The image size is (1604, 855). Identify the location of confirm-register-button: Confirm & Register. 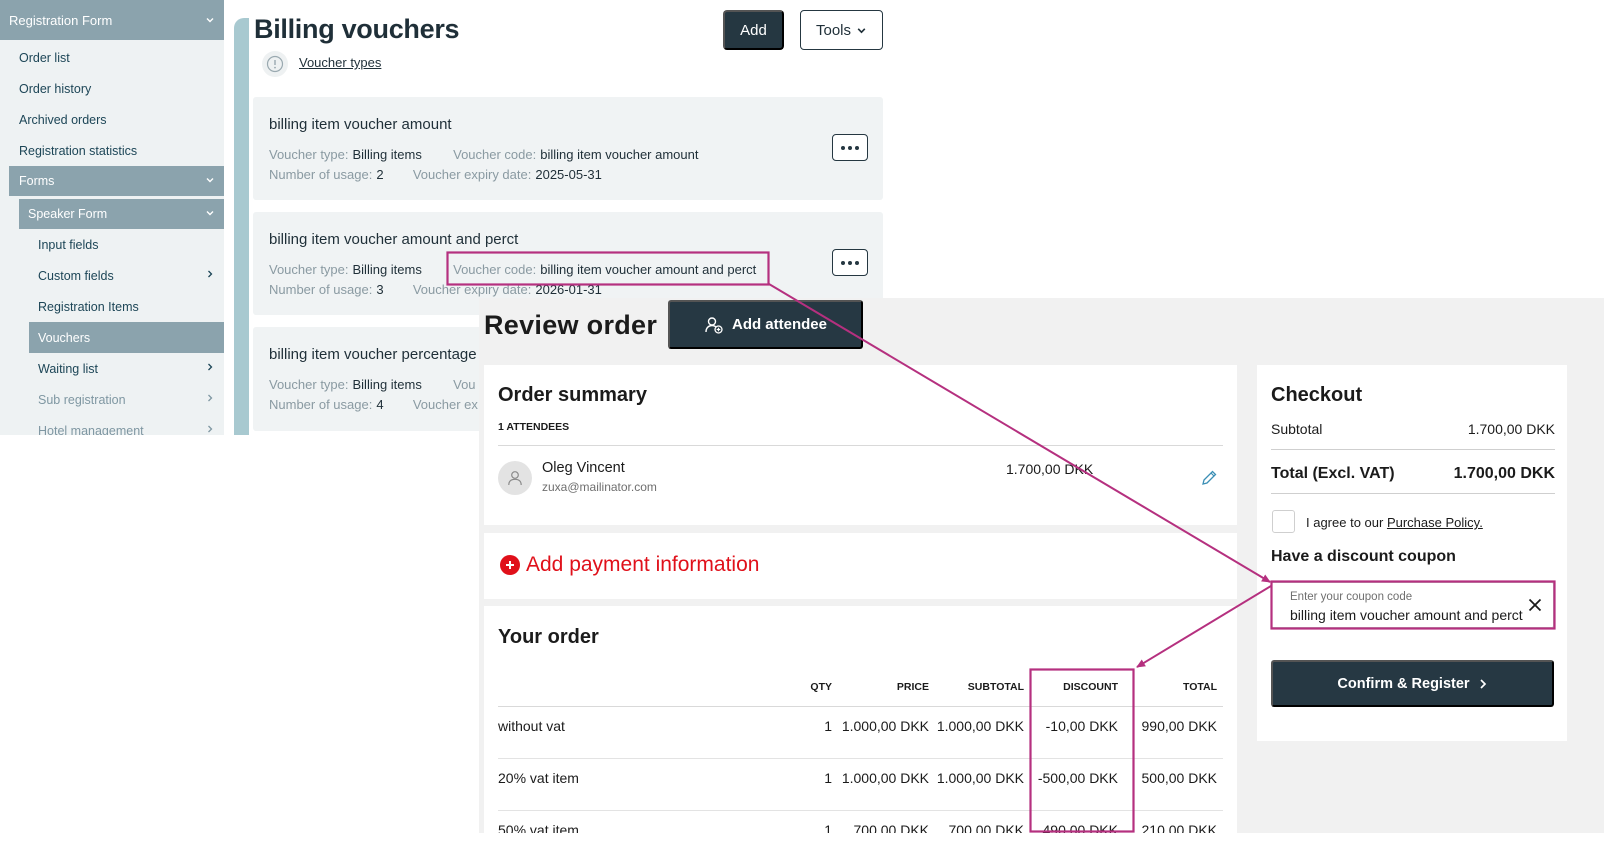
(1412, 683).